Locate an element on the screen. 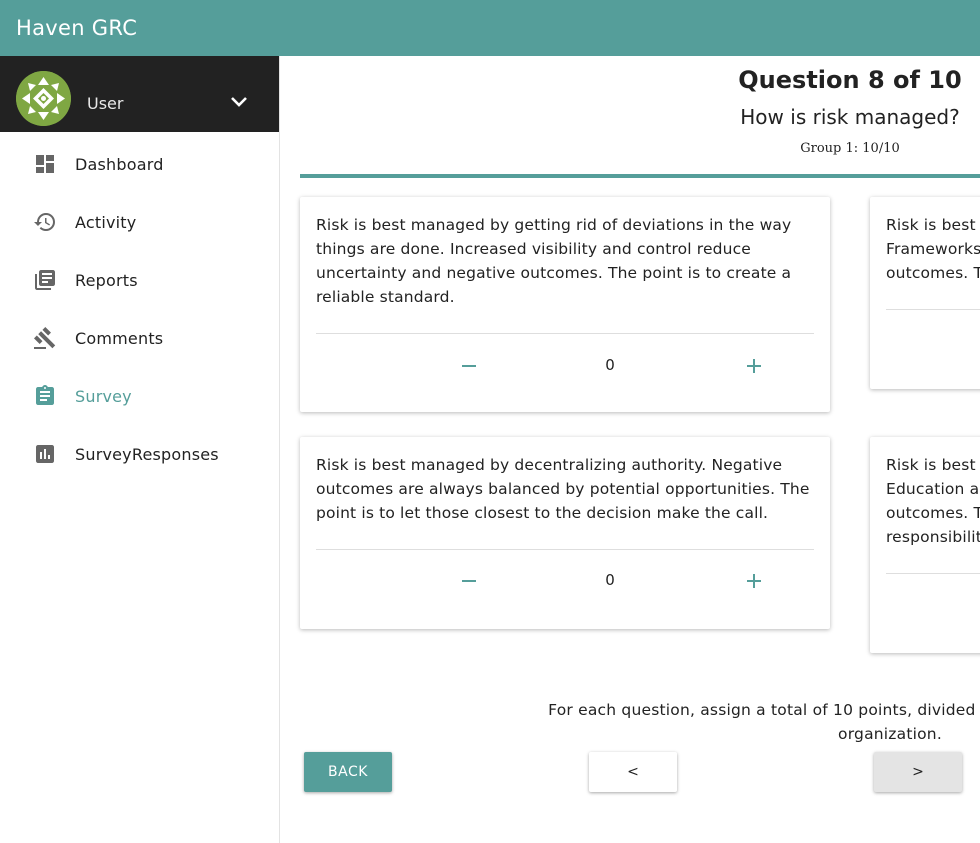  question-text: How is risk managed? is located at coordinates (850, 117).